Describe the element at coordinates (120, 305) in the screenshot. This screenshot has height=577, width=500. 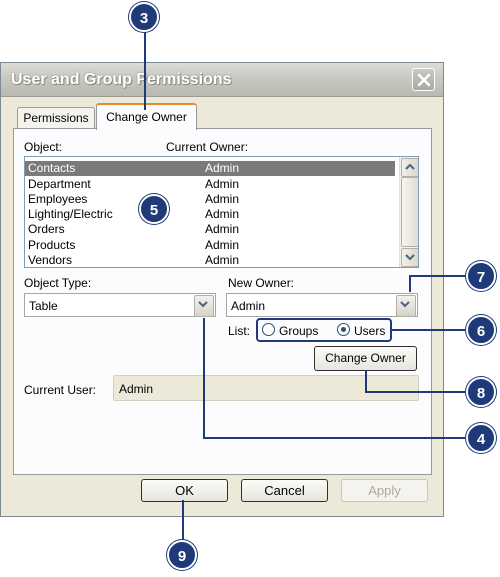
I see `object-type-dropdown: Table` at that location.